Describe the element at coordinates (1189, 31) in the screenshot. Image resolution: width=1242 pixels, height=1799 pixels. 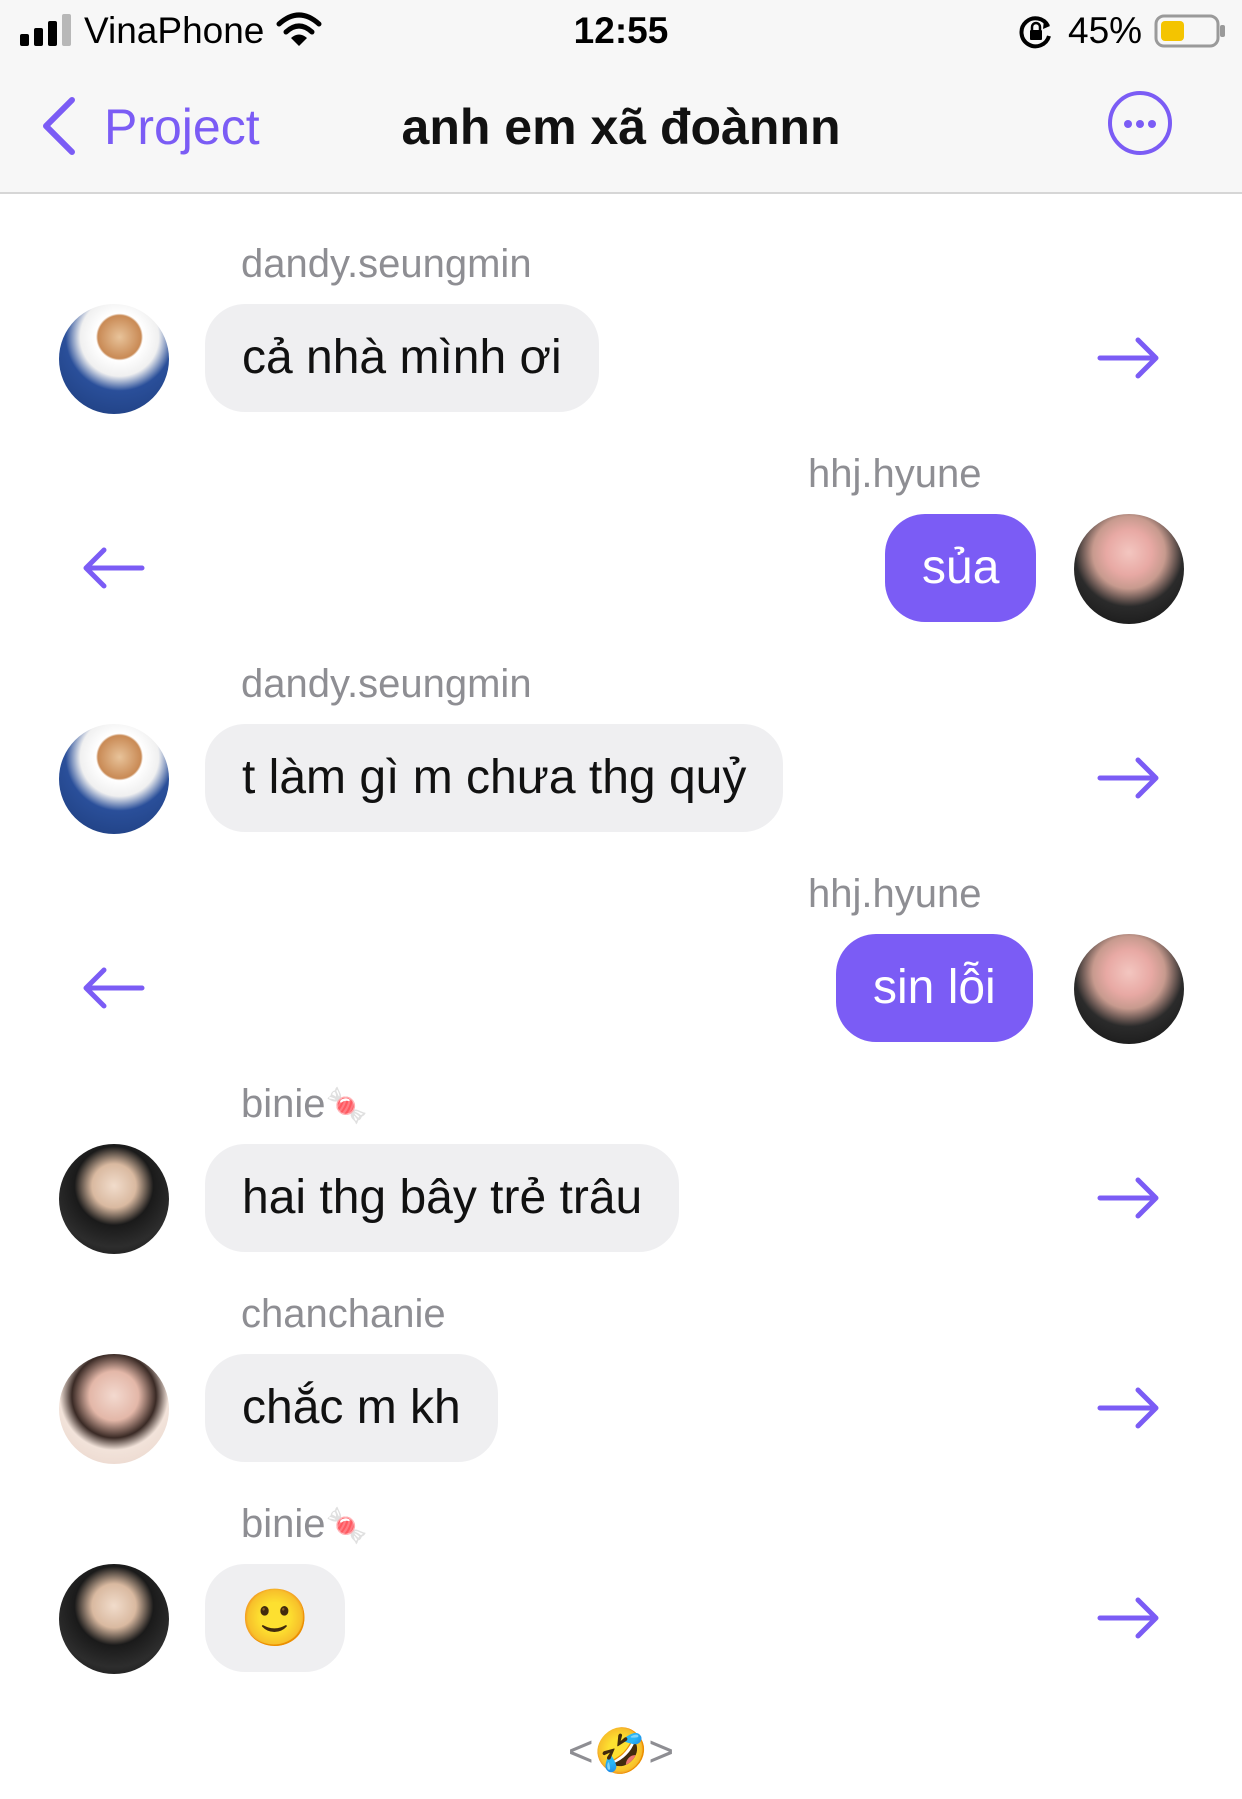
I see `battery-icon` at that location.